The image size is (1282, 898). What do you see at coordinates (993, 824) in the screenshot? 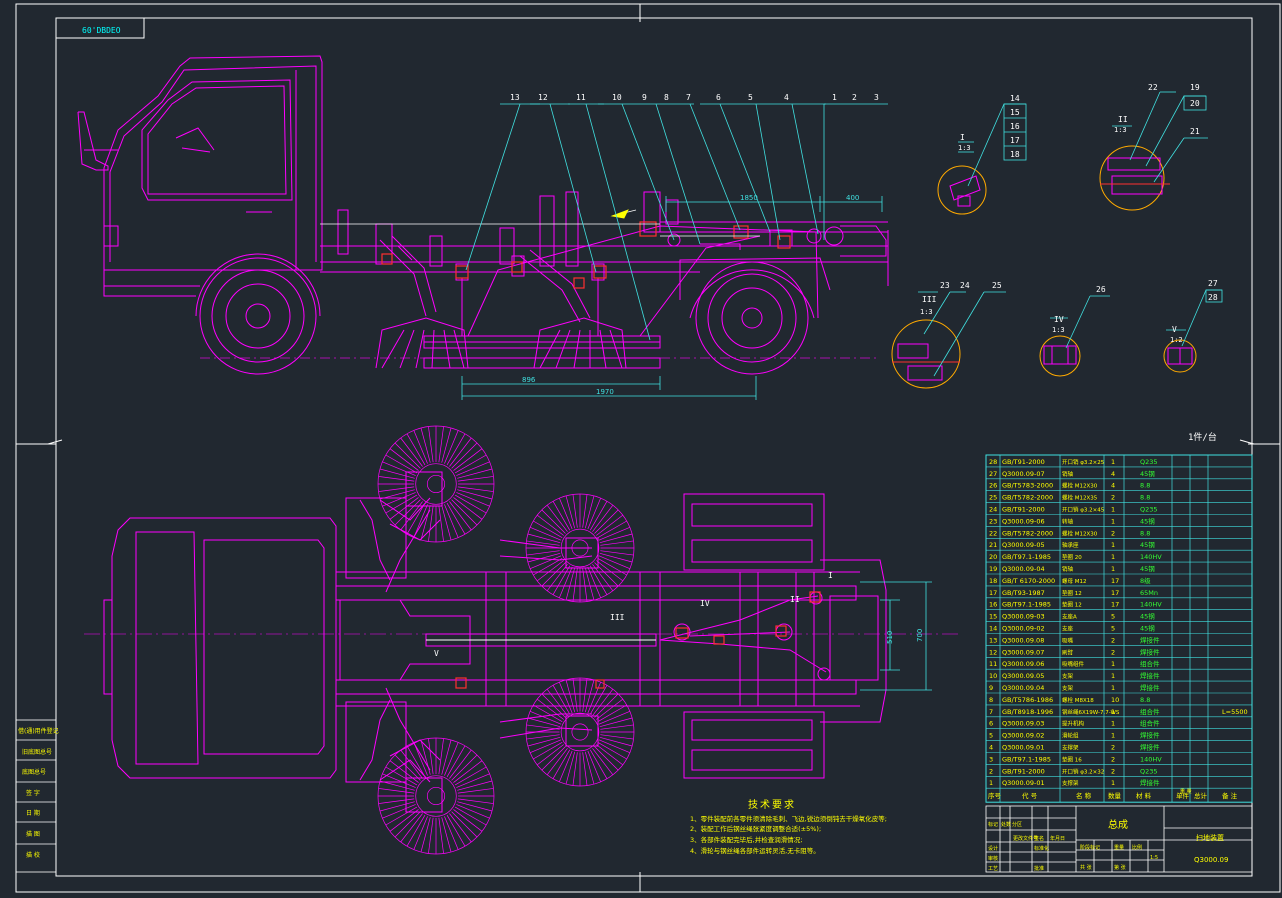
I see `title-grid-0: 标记` at bounding box center [993, 824].